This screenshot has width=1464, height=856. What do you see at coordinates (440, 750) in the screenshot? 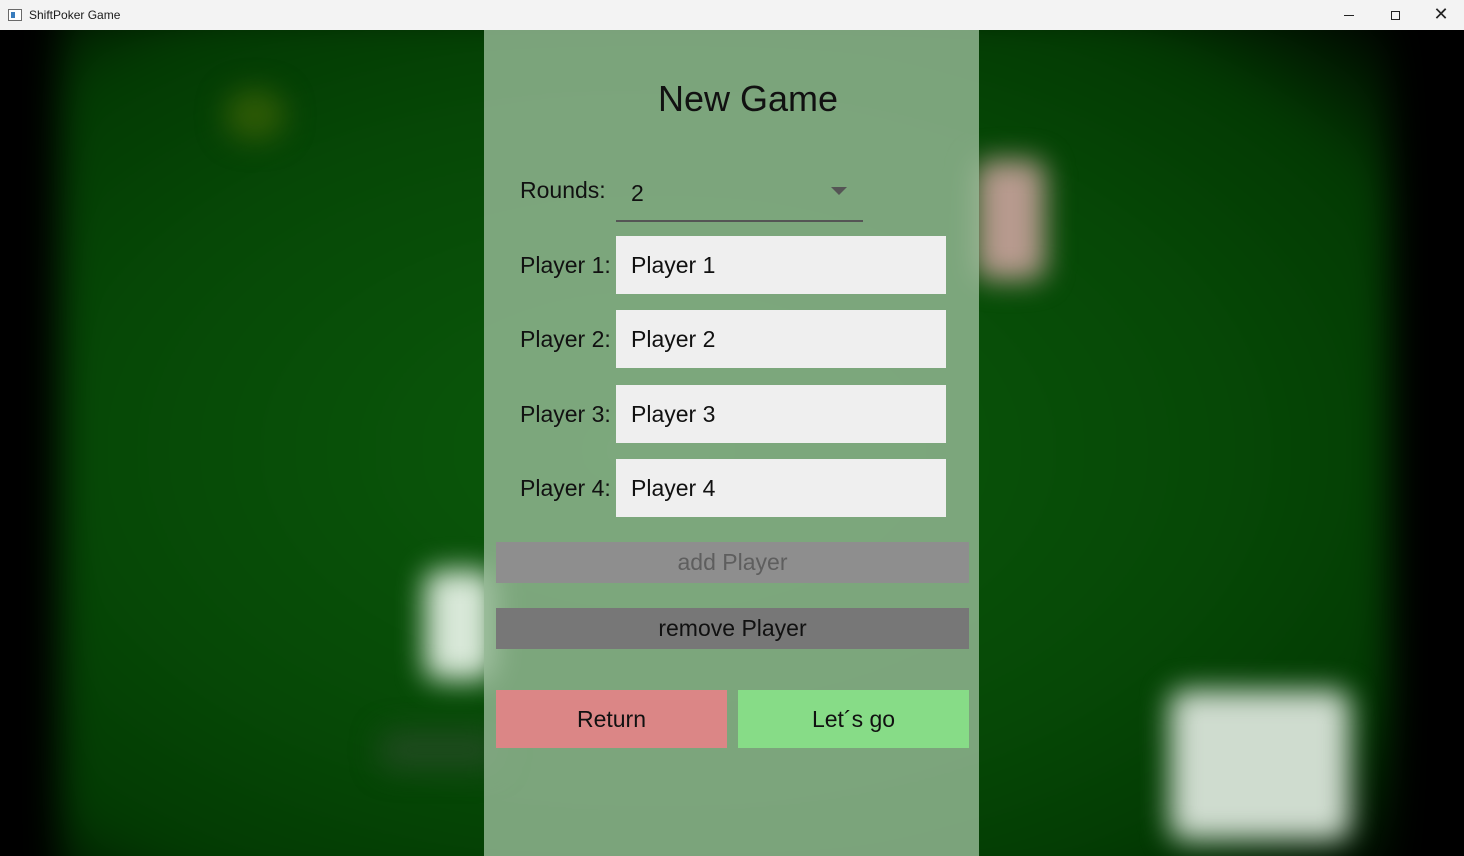
I see `blurred-panel` at bounding box center [440, 750].